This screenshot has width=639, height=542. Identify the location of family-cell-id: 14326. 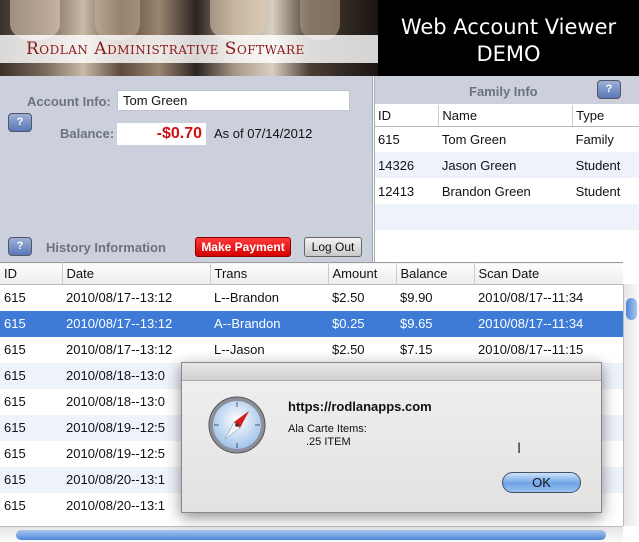
(407, 165).